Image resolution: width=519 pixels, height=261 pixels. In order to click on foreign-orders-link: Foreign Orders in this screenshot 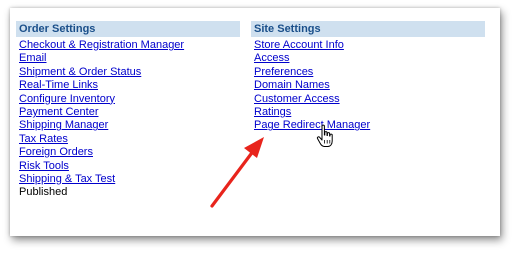, I will do `click(56, 152)`.